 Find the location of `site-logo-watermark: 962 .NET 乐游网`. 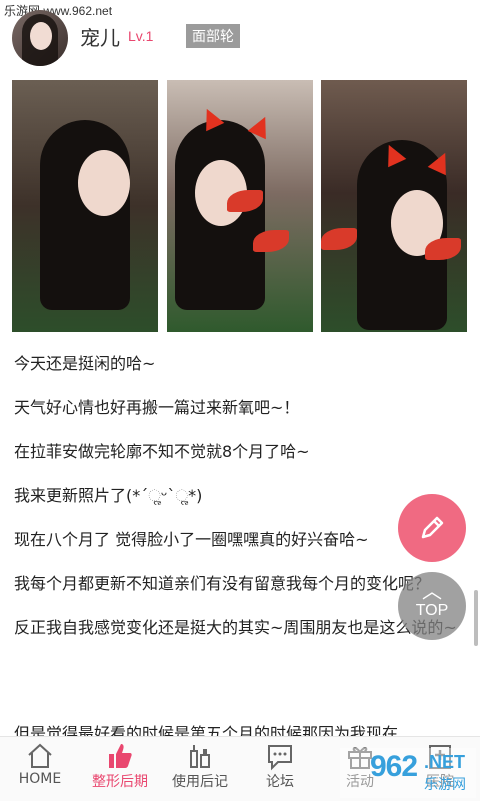

site-logo-watermark: 962 .NET 乐游网 is located at coordinates (408, 773).